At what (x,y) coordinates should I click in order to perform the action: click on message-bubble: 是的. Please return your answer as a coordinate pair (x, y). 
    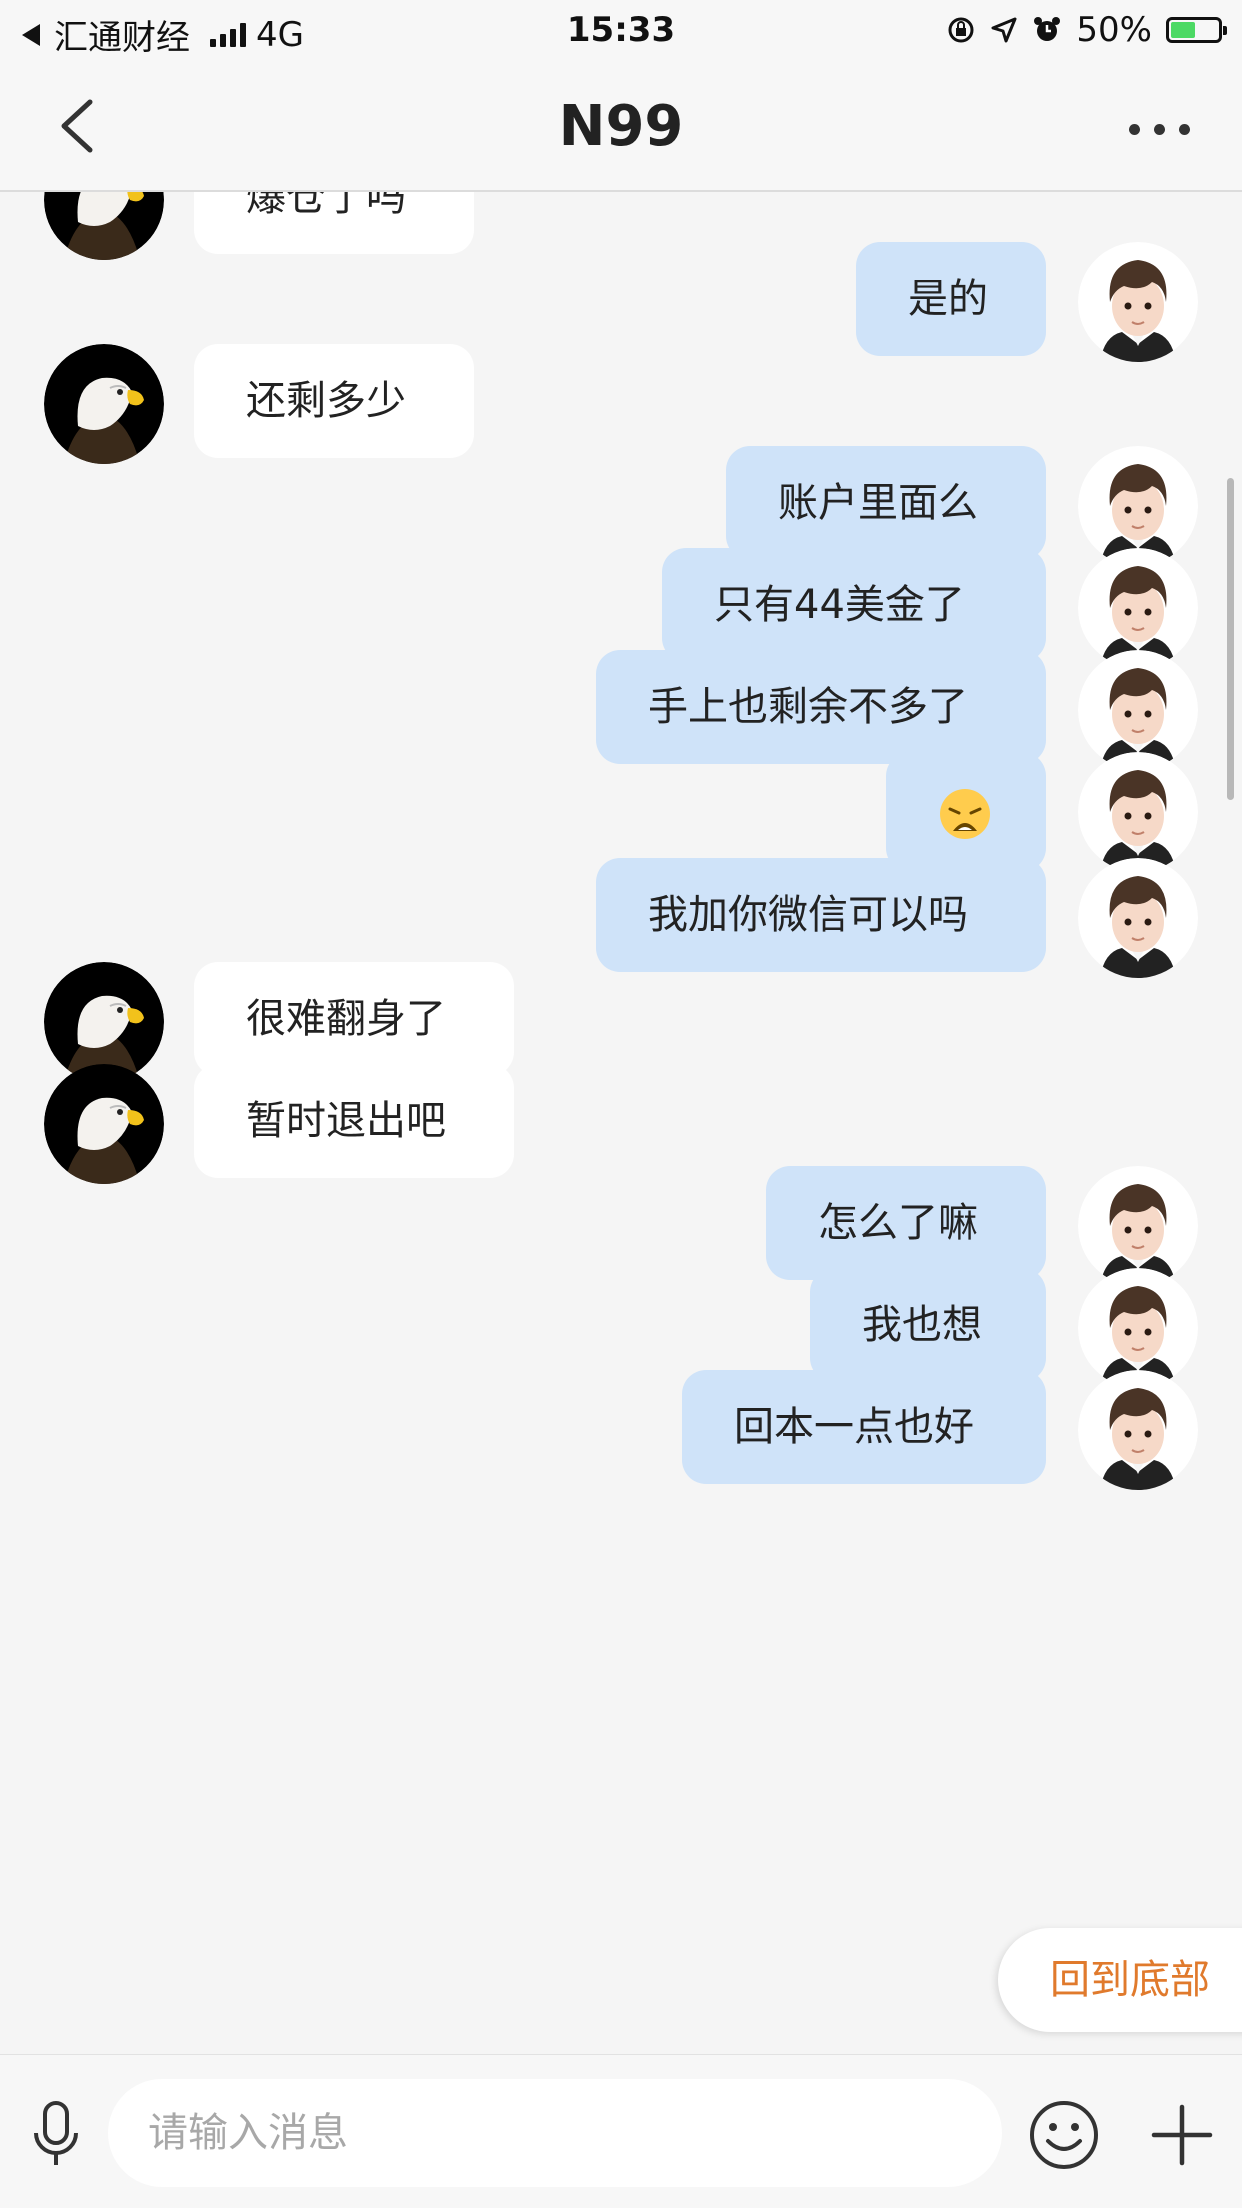
    Looking at the image, I should click on (951, 299).